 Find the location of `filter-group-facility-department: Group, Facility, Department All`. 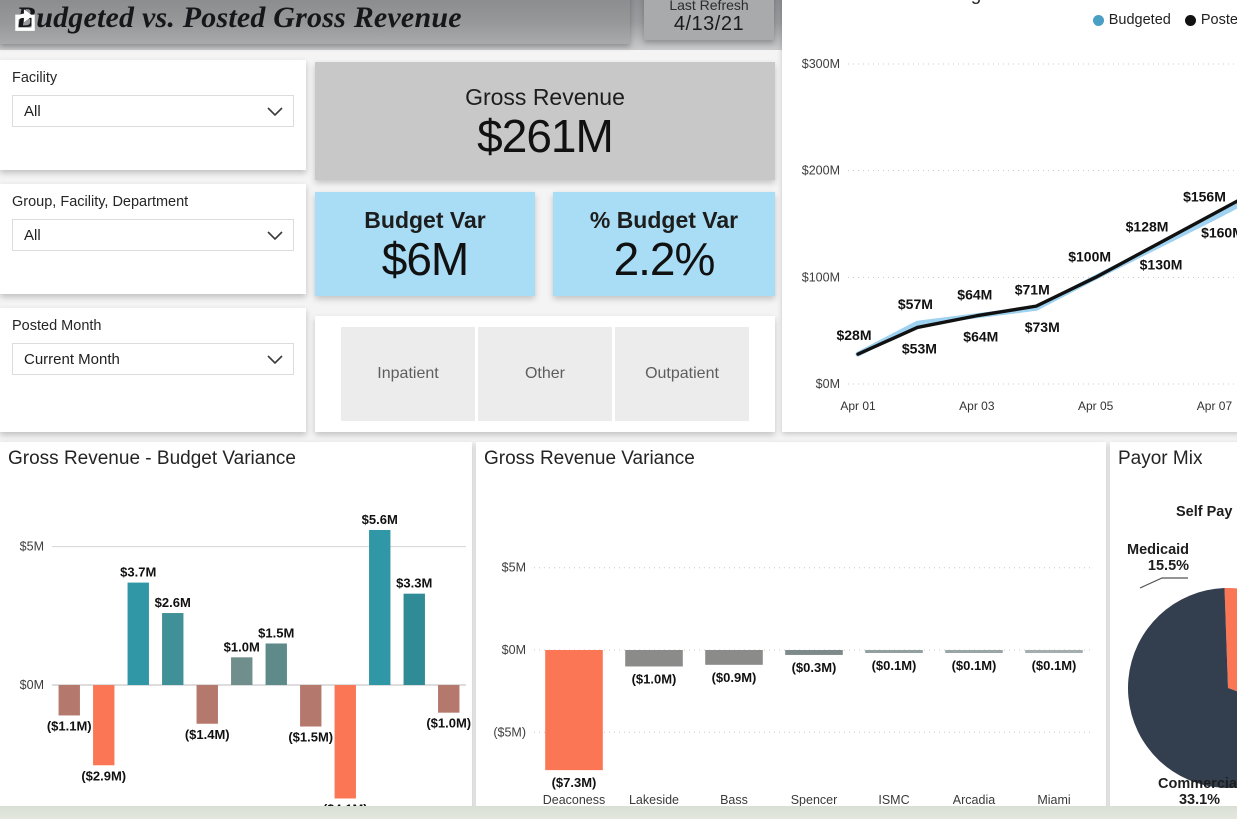

filter-group-facility-department: Group, Facility, Department All is located at coordinates (153, 239).